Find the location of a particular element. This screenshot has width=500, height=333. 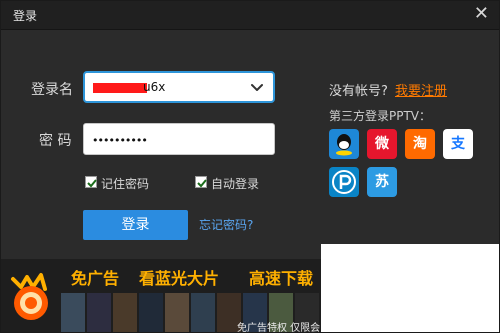

third-party-login-title: 第三方登录PPTV： is located at coordinates (380, 116).